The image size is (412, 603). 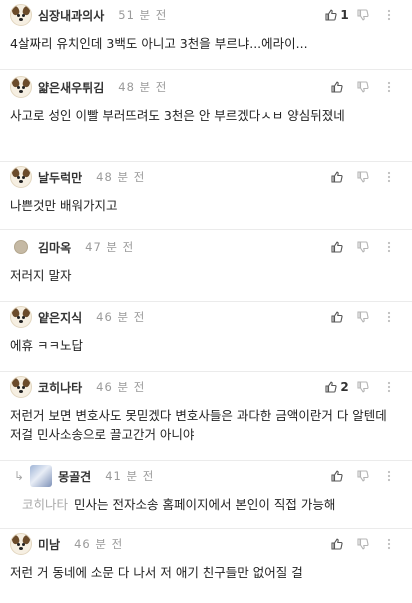 What do you see at coordinates (60, 177) in the screenshot?
I see `nickname: 날두럭만` at bounding box center [60, 177].